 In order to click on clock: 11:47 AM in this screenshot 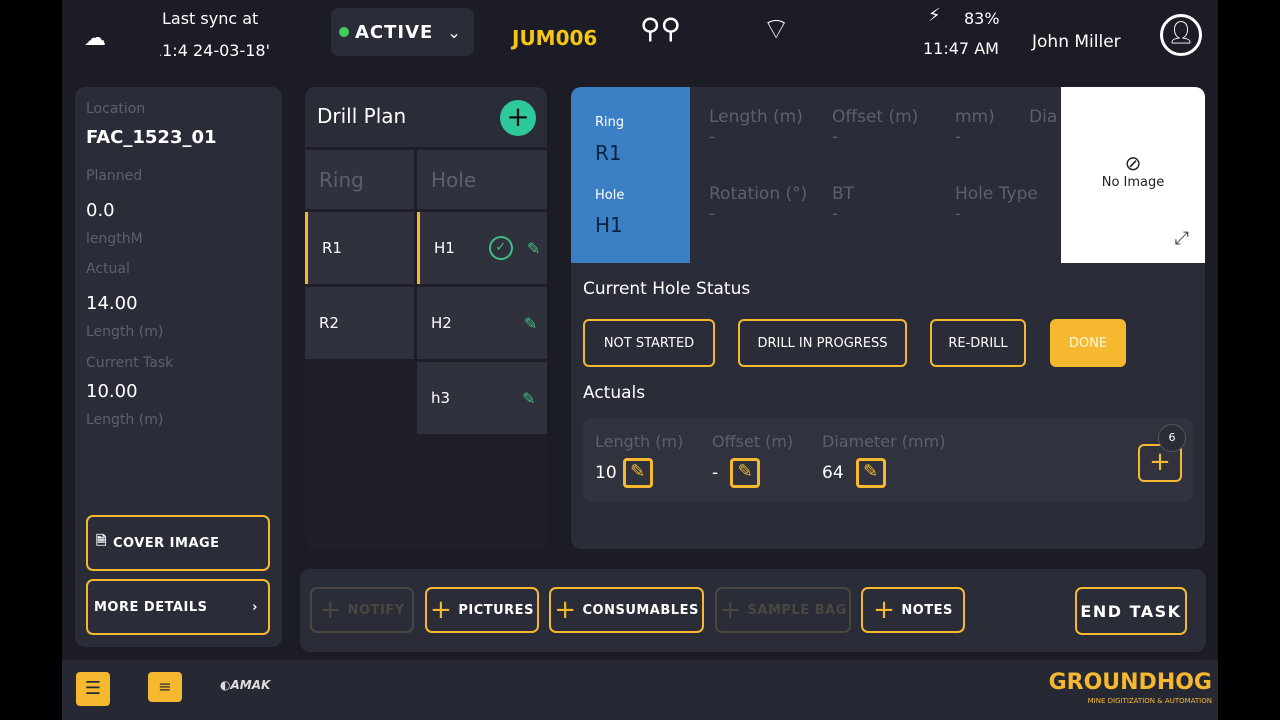, I will do `click(961, 48)`.